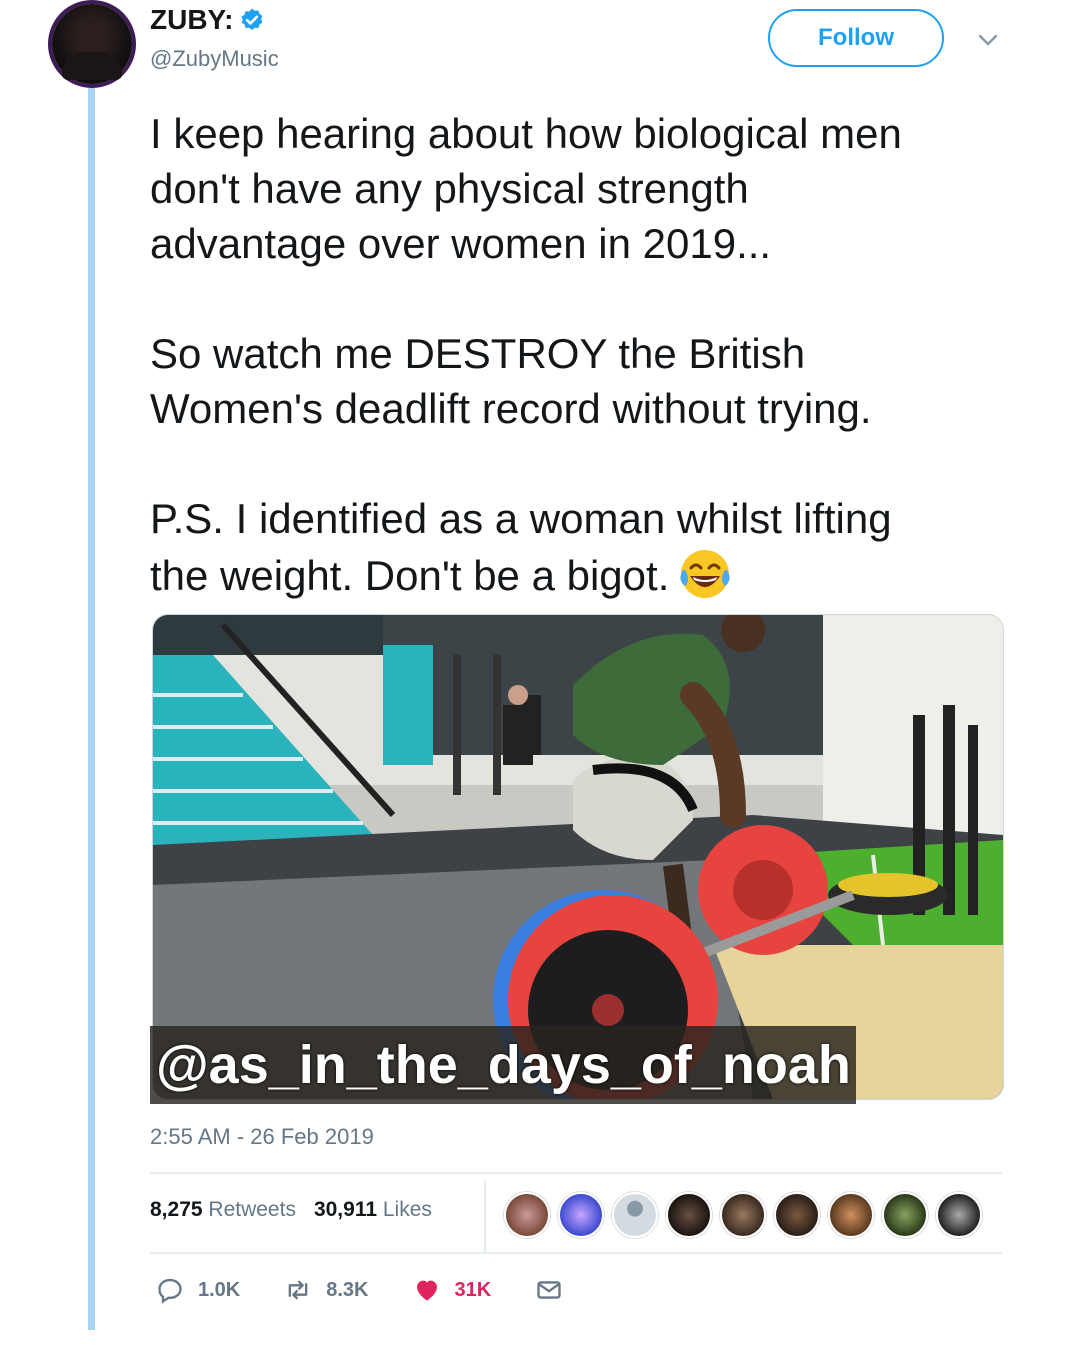 This screenshot has width=1080, height=1350. Describe the element at coordinates (176, 1209) in the screenshot. I see `retweets-count: 8,275` at that location.